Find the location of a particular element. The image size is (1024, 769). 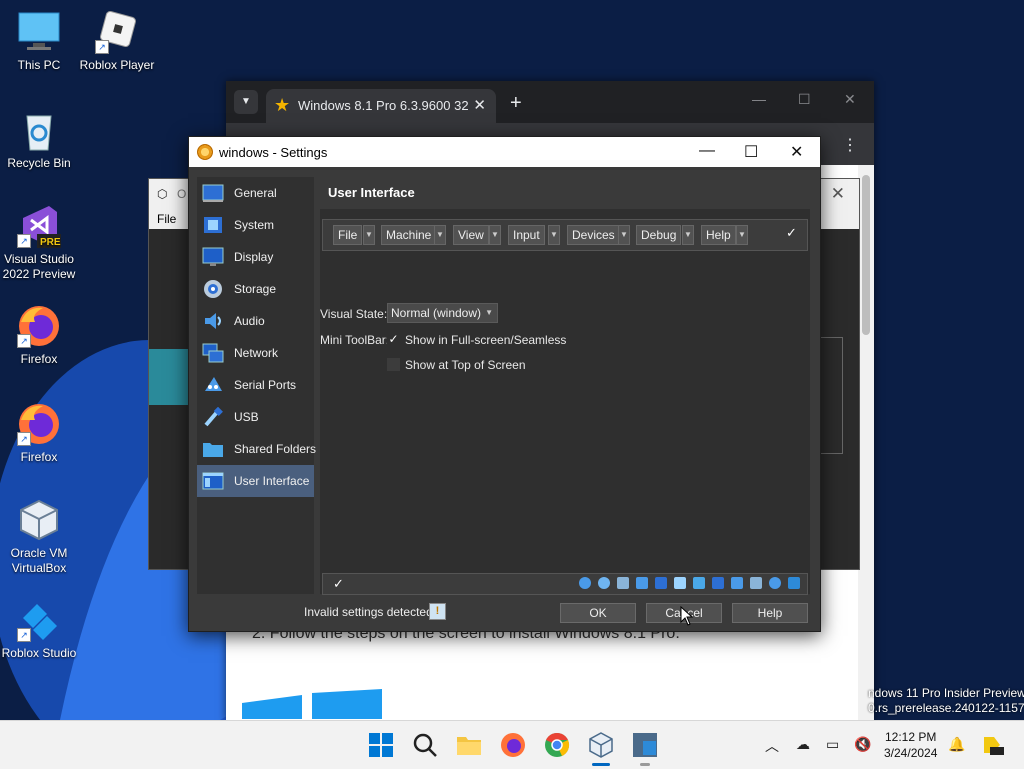

shared-folders-status-icon is located at coordinates (699, 583).